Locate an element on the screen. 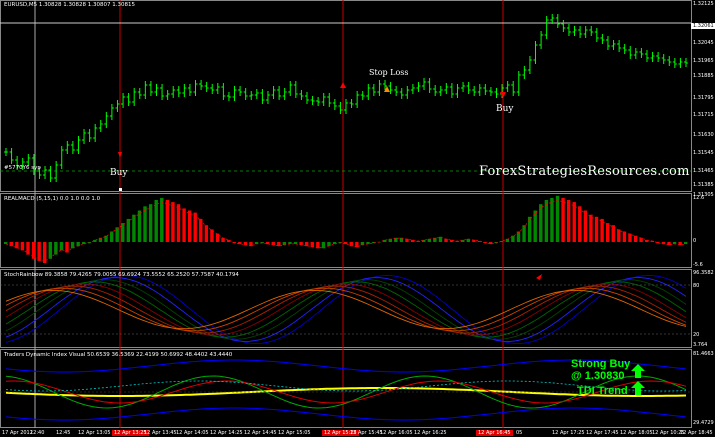 The height and width of the screenshot is (437, 715). time-axis-tick: 12:40 is located at coordinates (37, 433).